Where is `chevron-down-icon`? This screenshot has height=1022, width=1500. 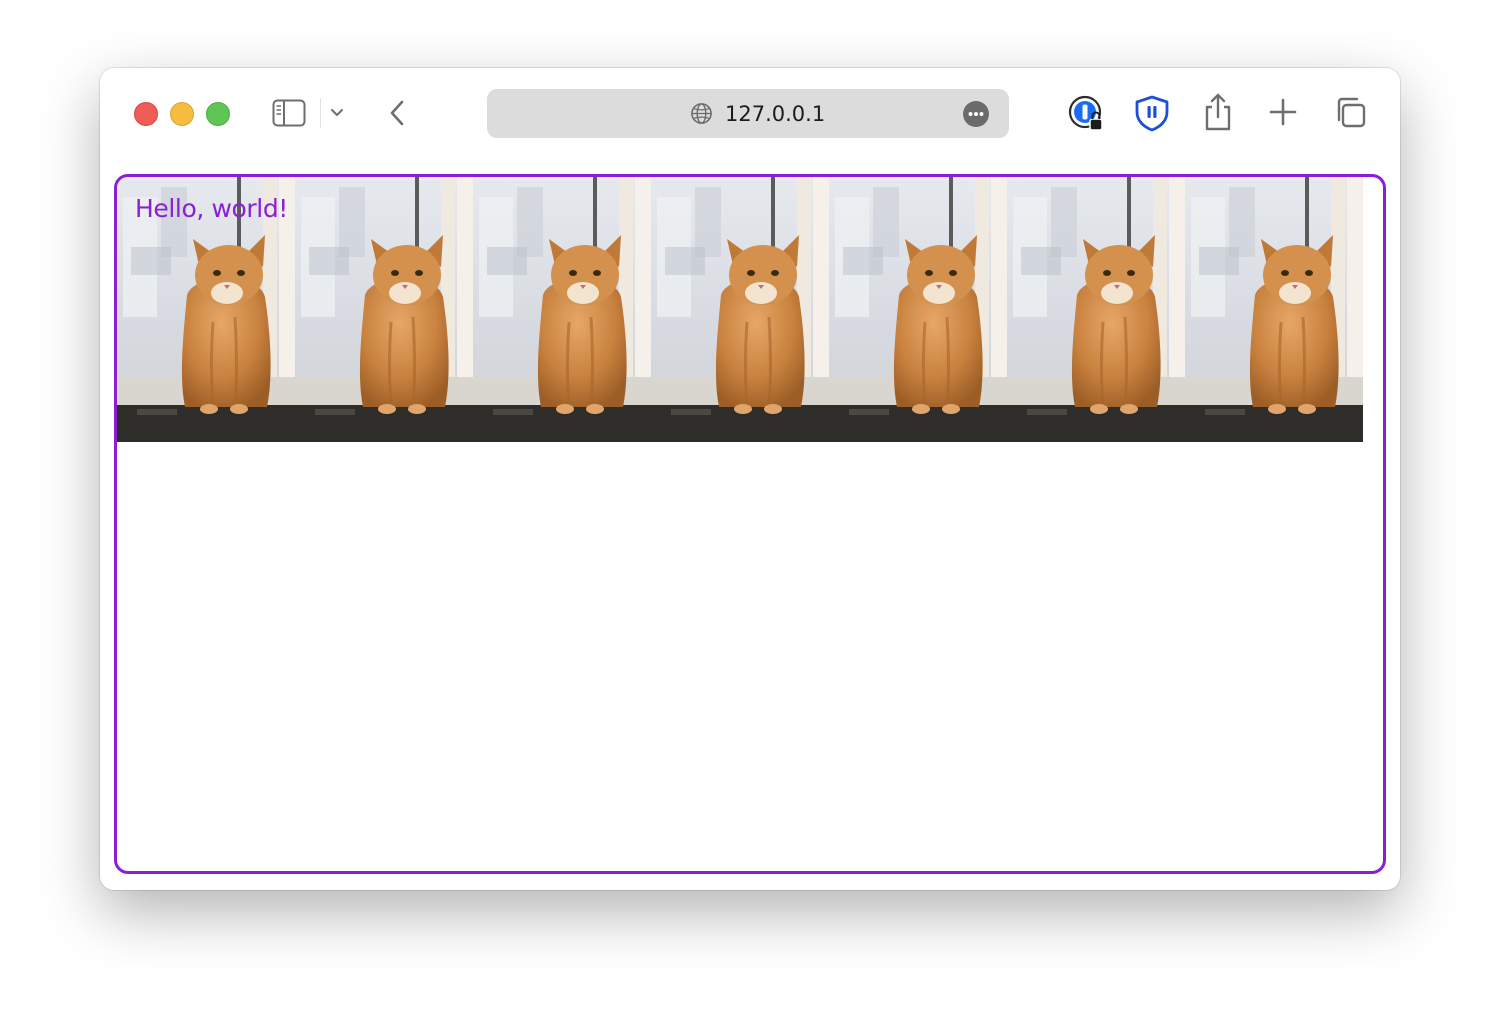 chevron-down-icon is located at coordinates (337, 113).